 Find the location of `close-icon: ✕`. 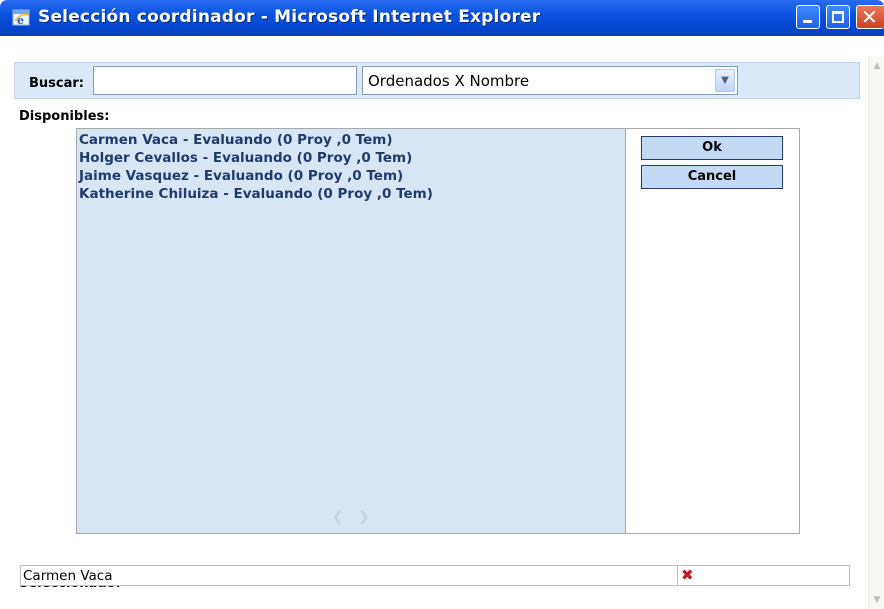

close-icon: ✕ is located at coordinates (869, 17).